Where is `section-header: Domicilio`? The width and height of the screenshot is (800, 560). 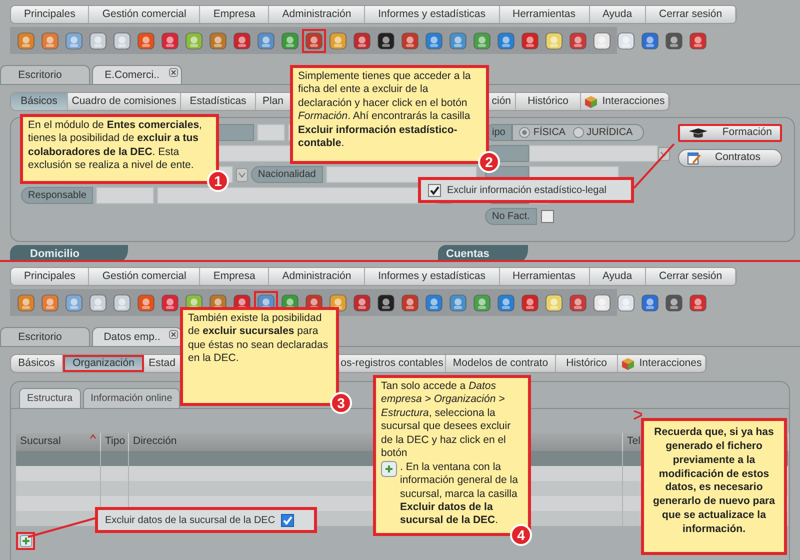 section-header: Domicilio is located at coordinates (69, 252).